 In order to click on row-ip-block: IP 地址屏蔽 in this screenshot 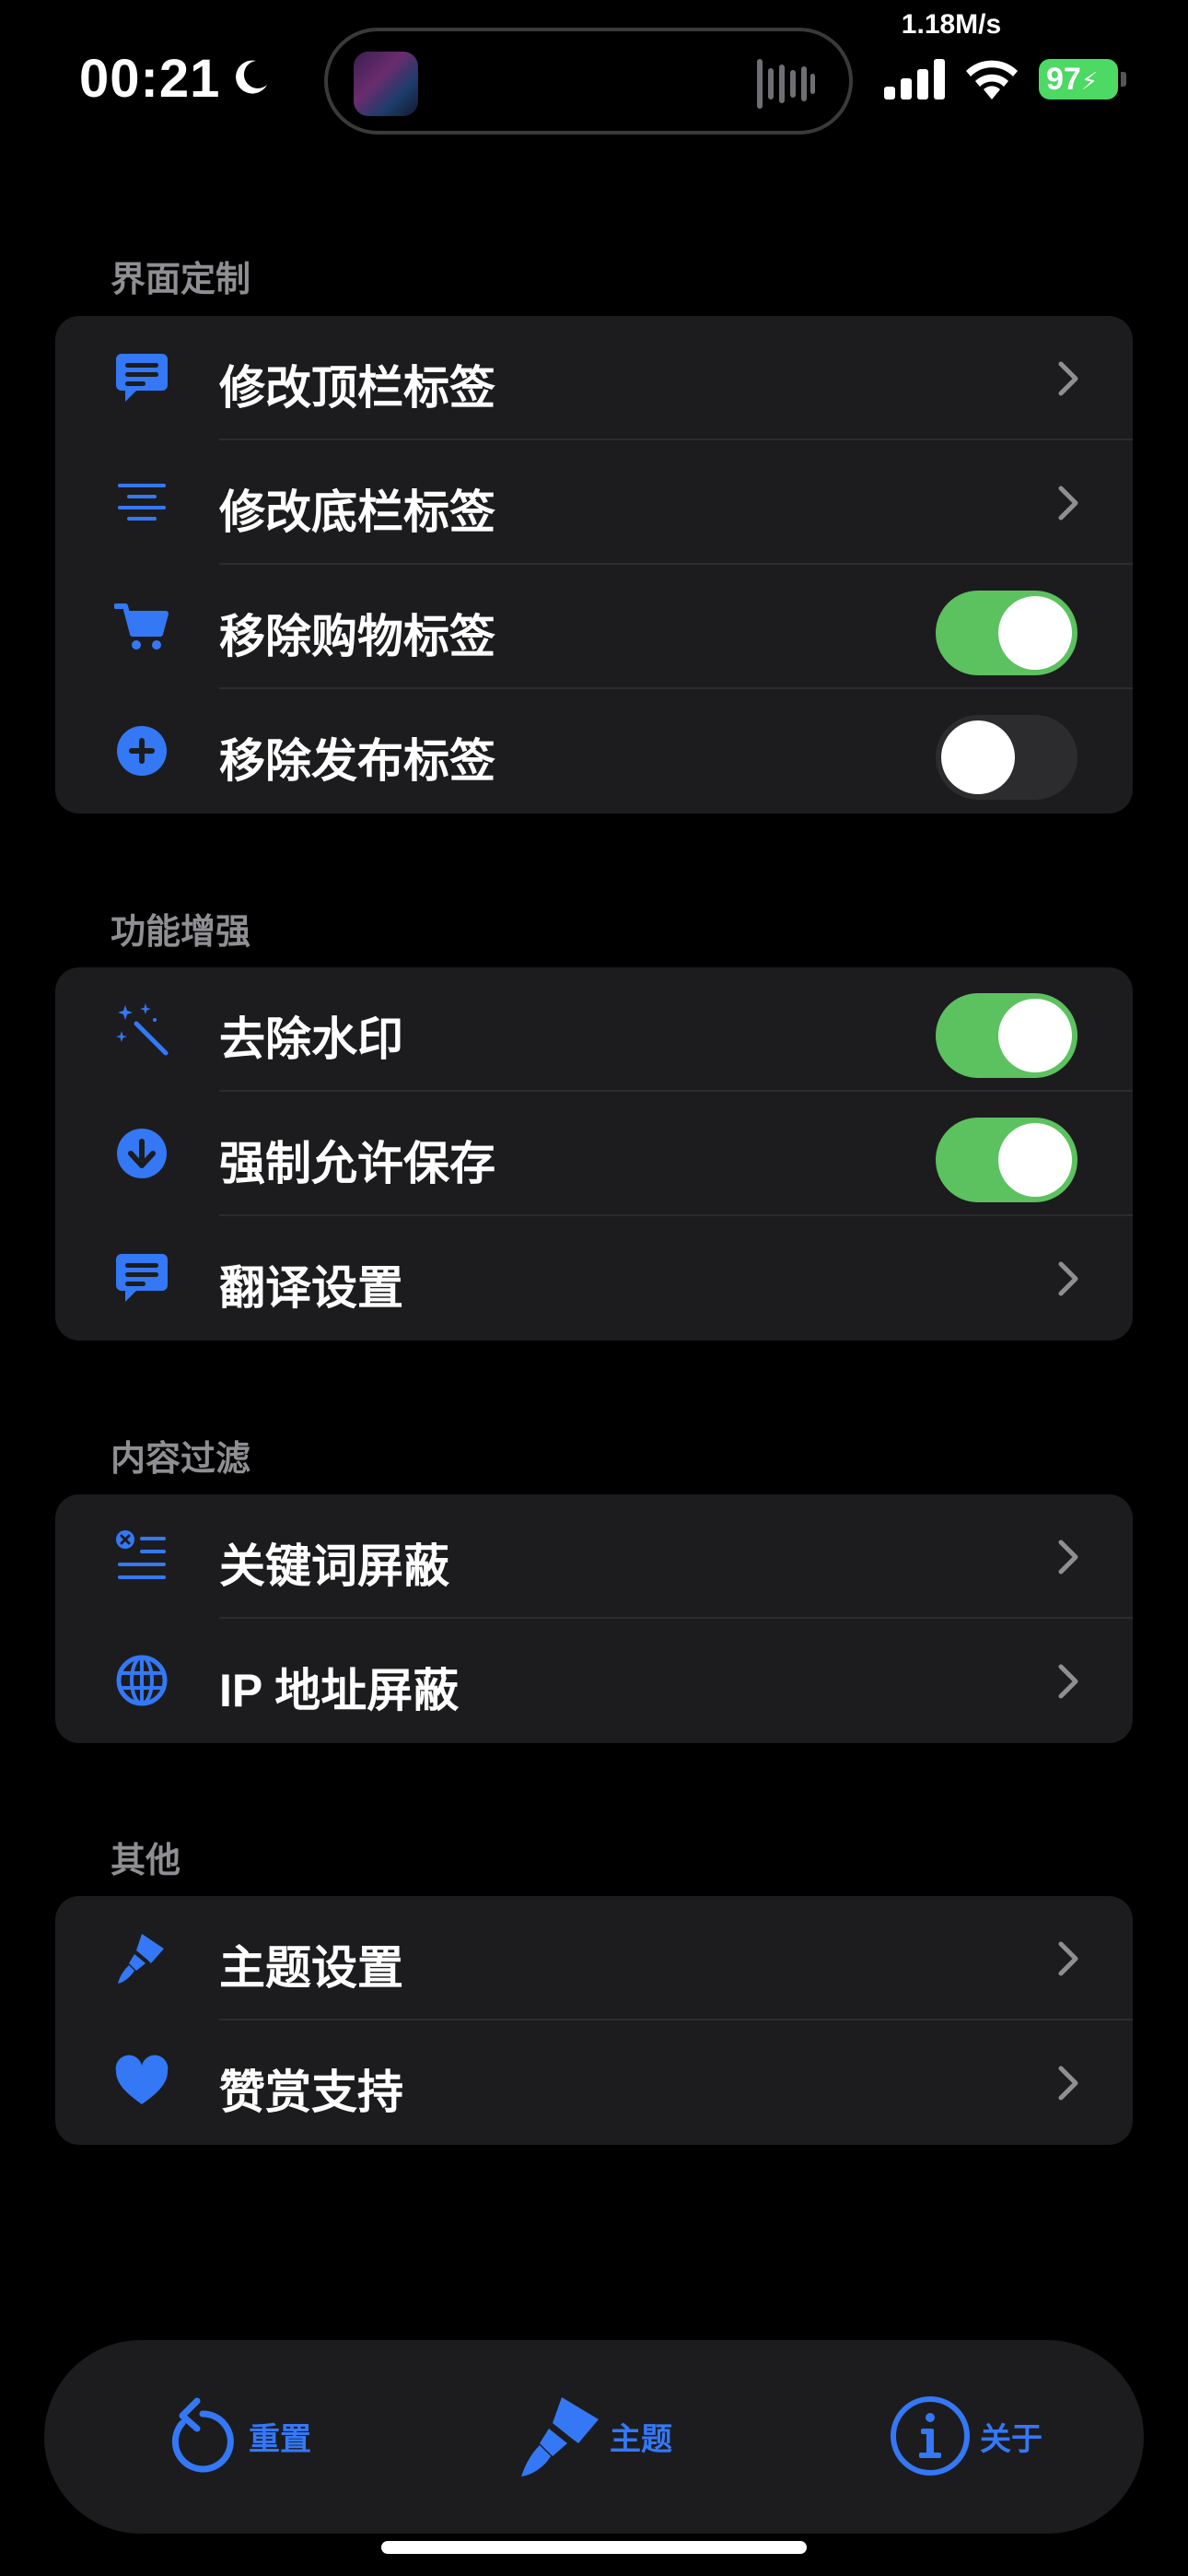, I will do `click(594, 1681)`.